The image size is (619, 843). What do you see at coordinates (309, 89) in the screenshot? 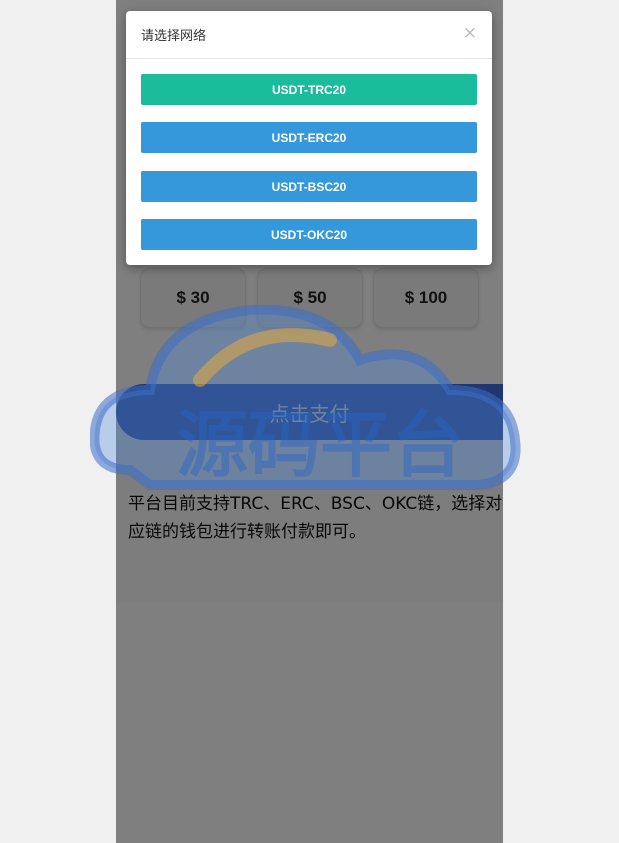
I see `network-trc20-button: USDT-TRC20` at bounding box center [309, 89].